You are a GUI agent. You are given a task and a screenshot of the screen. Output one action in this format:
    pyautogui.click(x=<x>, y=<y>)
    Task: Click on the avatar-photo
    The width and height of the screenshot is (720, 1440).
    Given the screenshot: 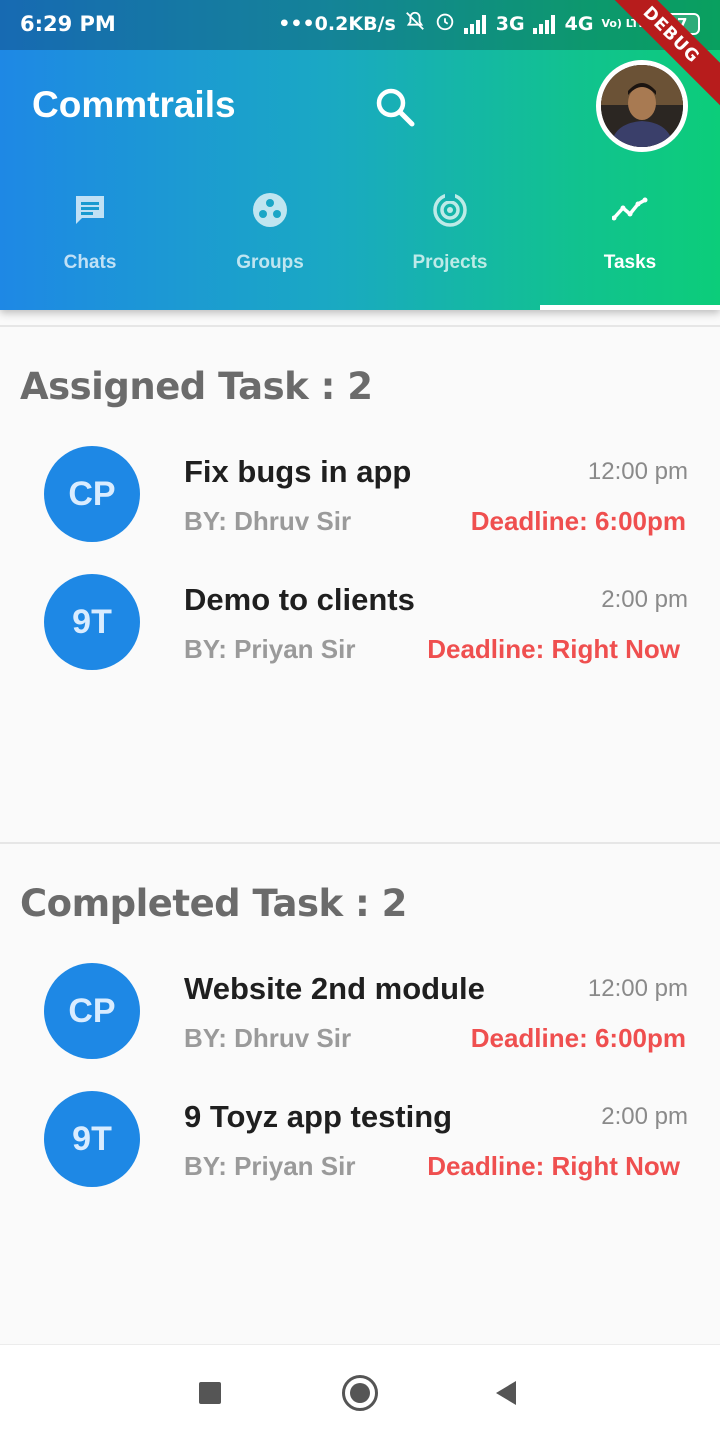 What is the action you would take?
    pyautogui.click(x=642, y=106)
    